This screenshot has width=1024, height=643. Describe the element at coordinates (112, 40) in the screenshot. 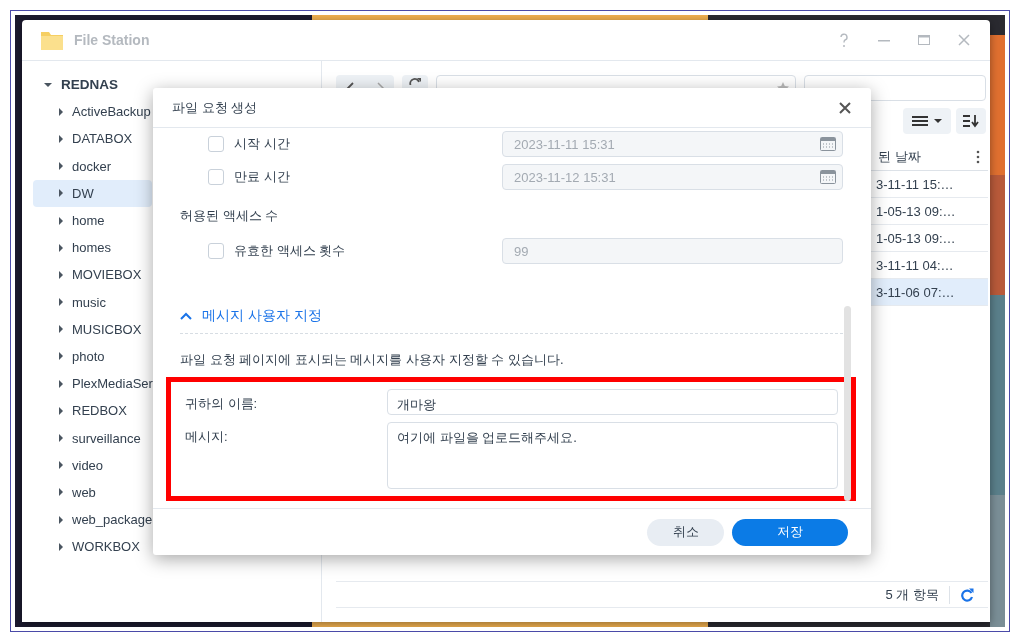

I see `window-title: File Station` at that location.